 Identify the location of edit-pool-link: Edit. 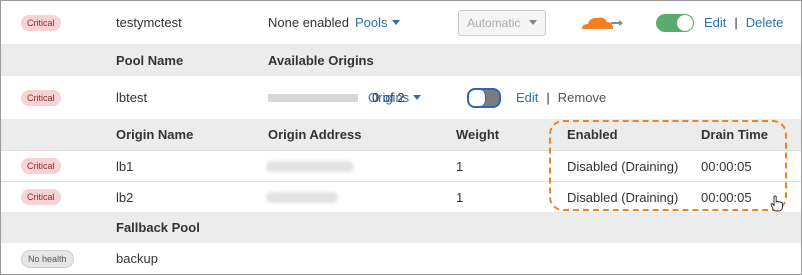
(527, 97).